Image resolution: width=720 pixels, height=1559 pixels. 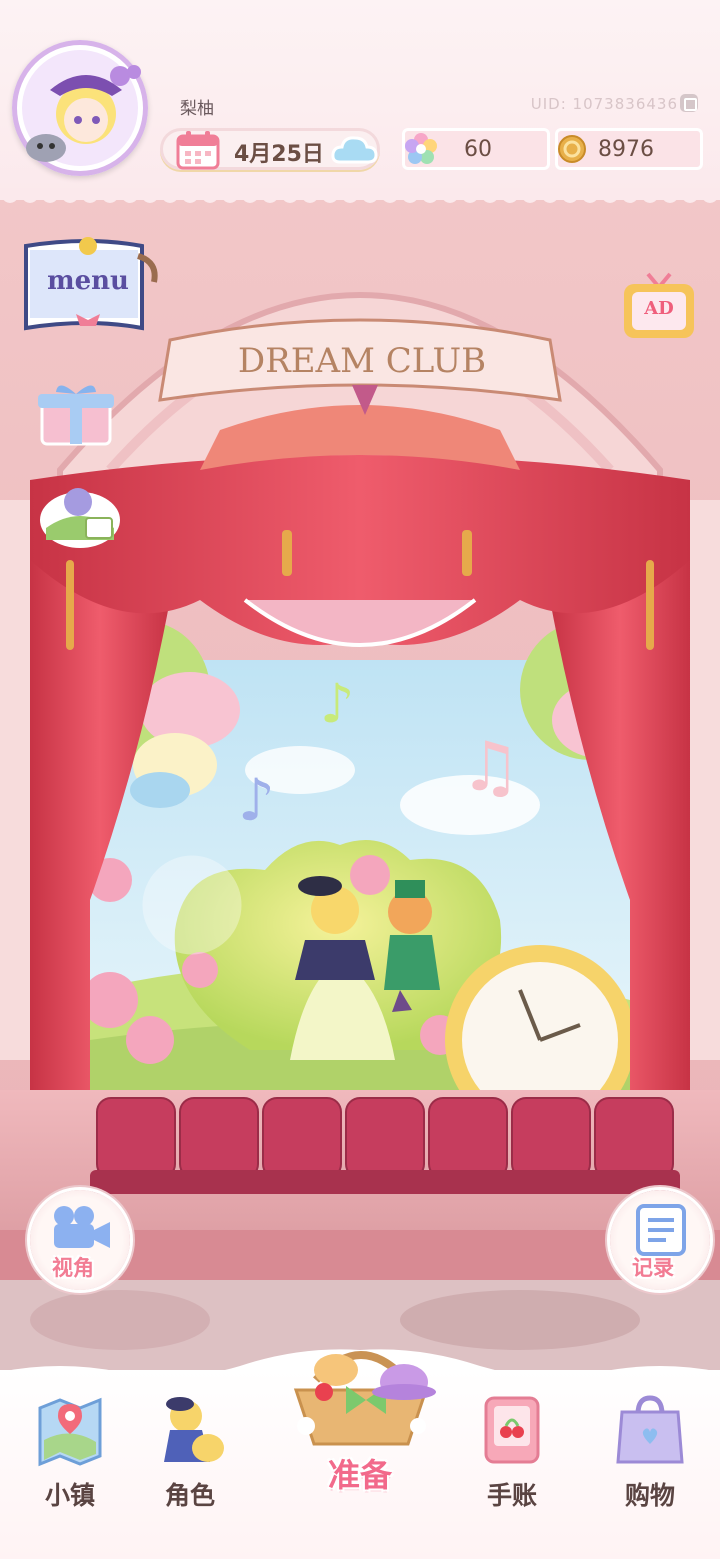 What do you see at coordinates (604, 104) in the screenshot?
I see `player-uid: UID: 1073836436` at bounding box center [604, 104].